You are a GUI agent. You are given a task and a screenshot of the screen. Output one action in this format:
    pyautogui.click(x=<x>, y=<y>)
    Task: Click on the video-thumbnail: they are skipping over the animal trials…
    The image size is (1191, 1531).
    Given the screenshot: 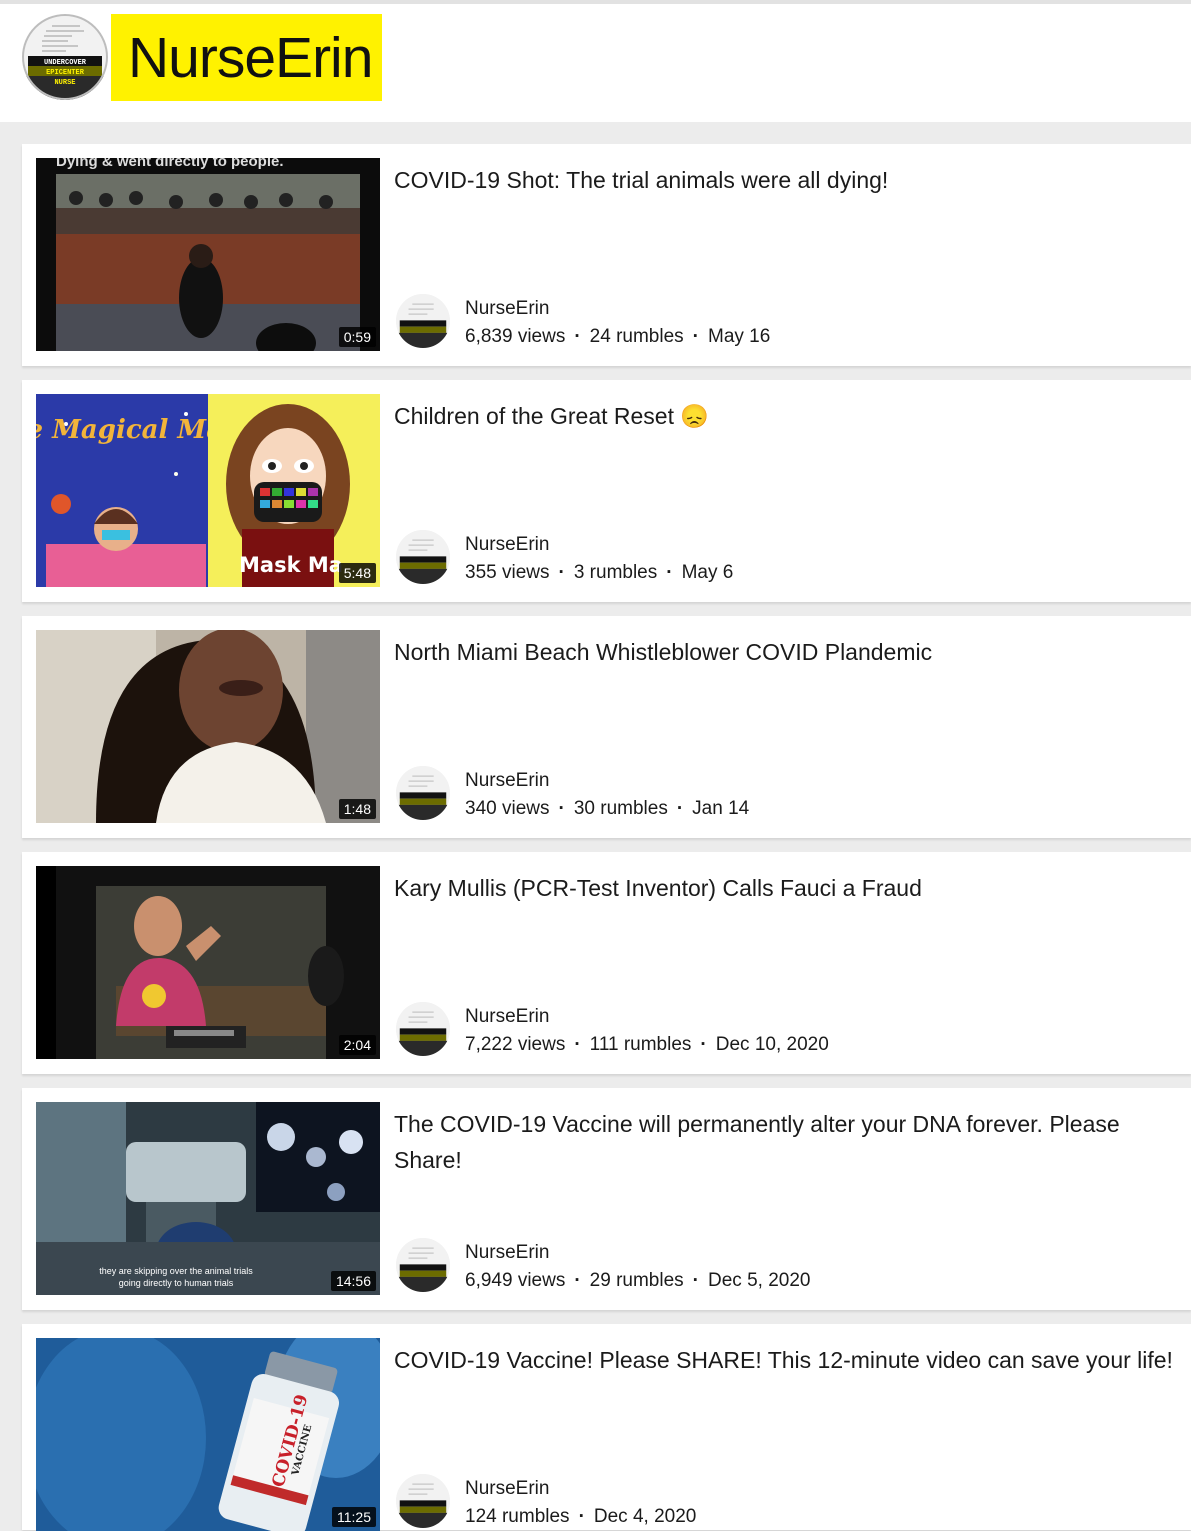 What is the action you would take?
    pyautogui.click(x=208, y=1198)
    